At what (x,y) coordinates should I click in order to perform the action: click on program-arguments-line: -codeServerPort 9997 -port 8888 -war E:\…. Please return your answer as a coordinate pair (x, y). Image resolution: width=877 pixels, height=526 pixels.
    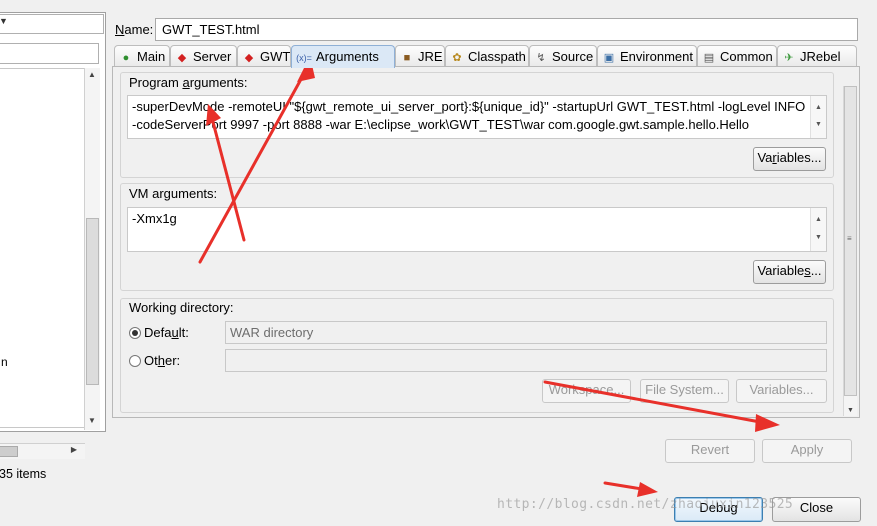
    Looking at the image, I should click on (441, 124).